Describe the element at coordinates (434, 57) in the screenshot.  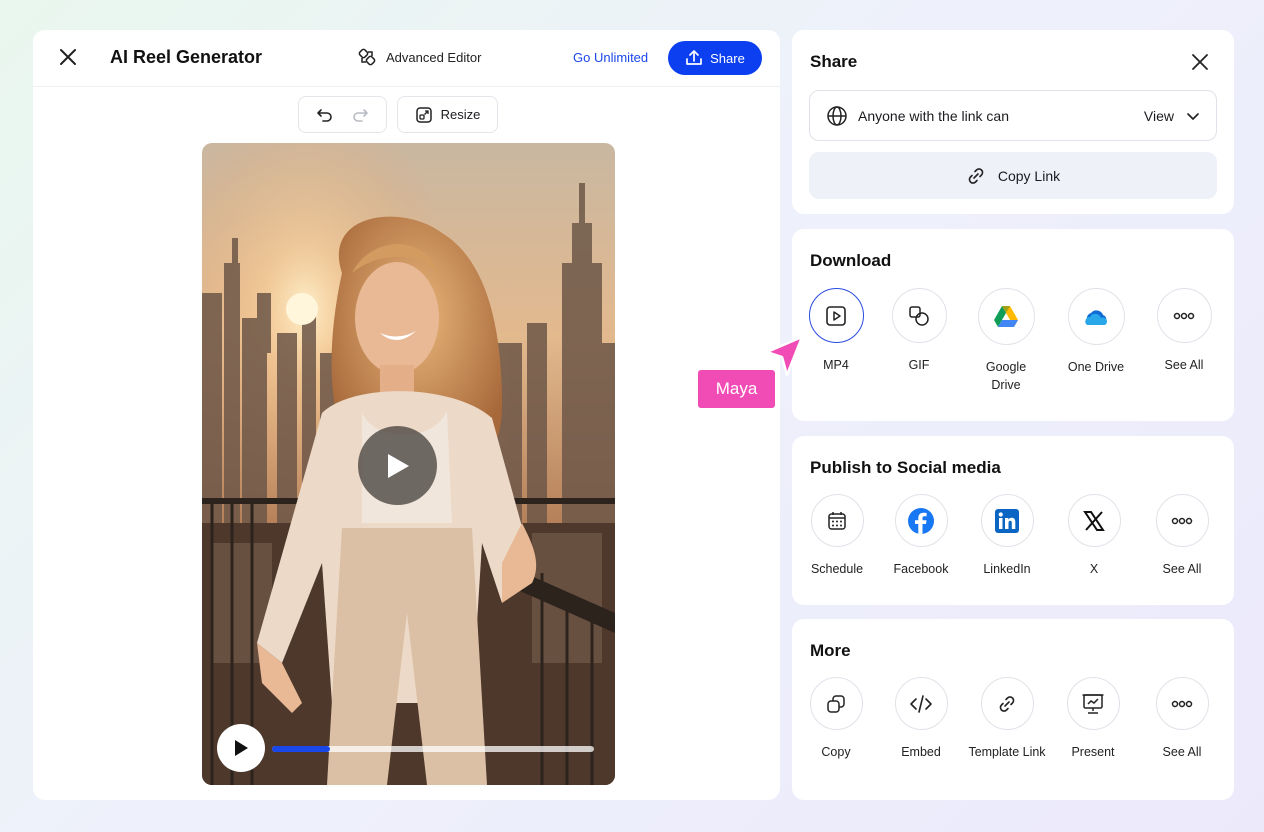
I see `advanced-editor-label: Advanced Editor` at that location.